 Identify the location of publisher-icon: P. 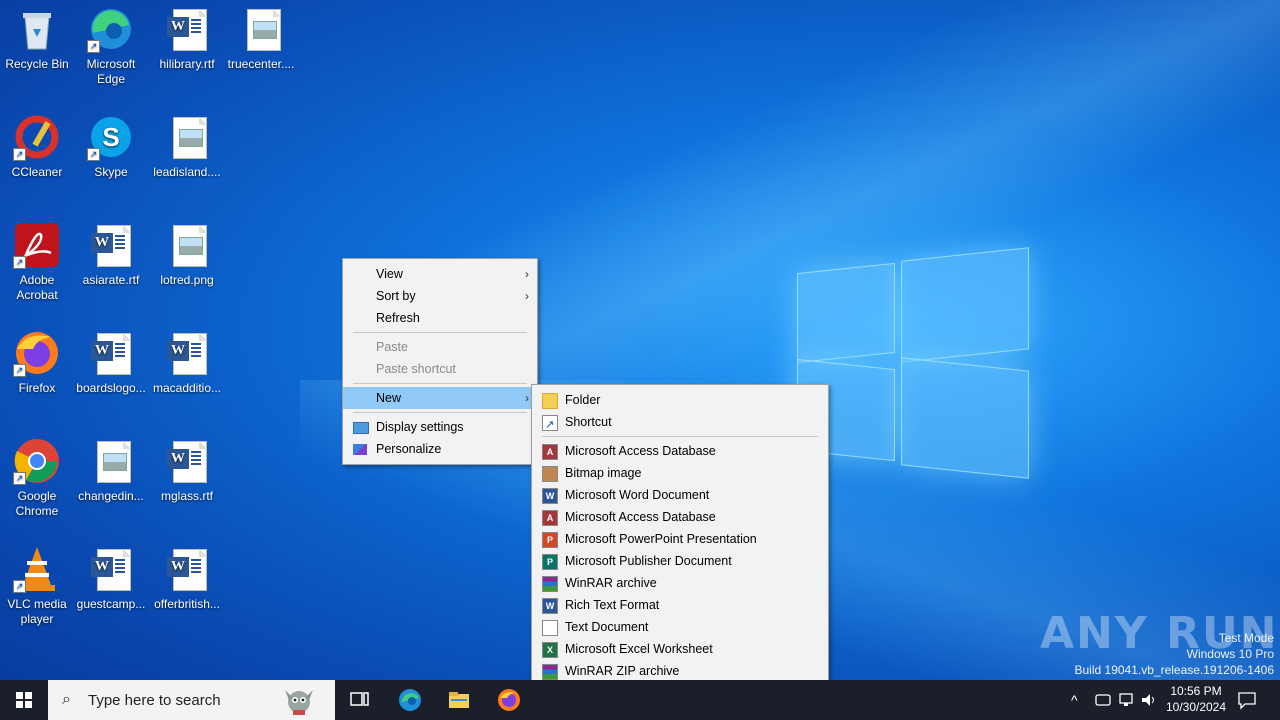
(550, 562).